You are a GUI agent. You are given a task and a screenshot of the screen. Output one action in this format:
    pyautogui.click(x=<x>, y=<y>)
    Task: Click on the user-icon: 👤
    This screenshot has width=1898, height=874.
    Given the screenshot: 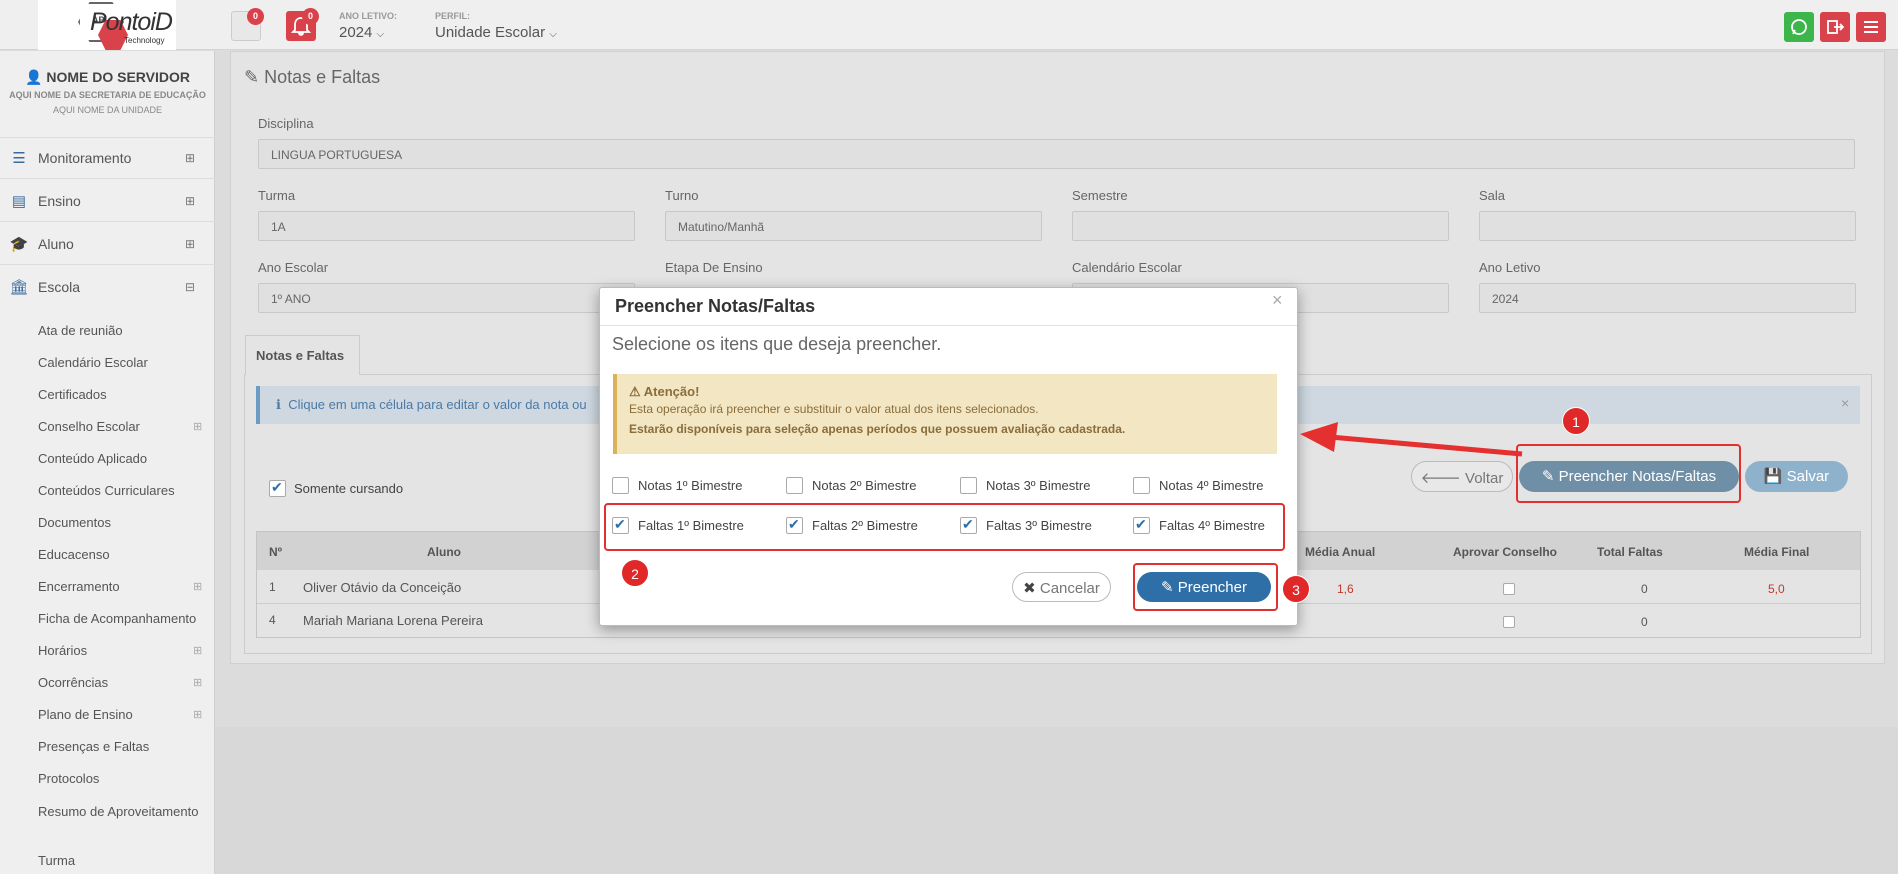 What is the action you would take?
    pyautogui.click(x=34, y=77)
    